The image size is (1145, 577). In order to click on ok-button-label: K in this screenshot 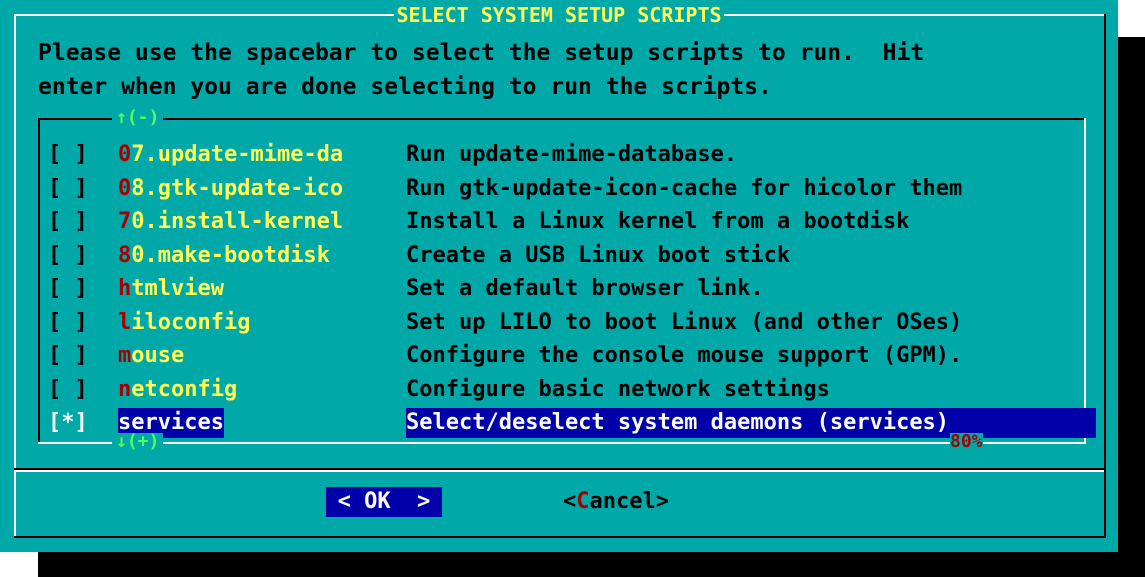, I will do `click(384, 501)`.